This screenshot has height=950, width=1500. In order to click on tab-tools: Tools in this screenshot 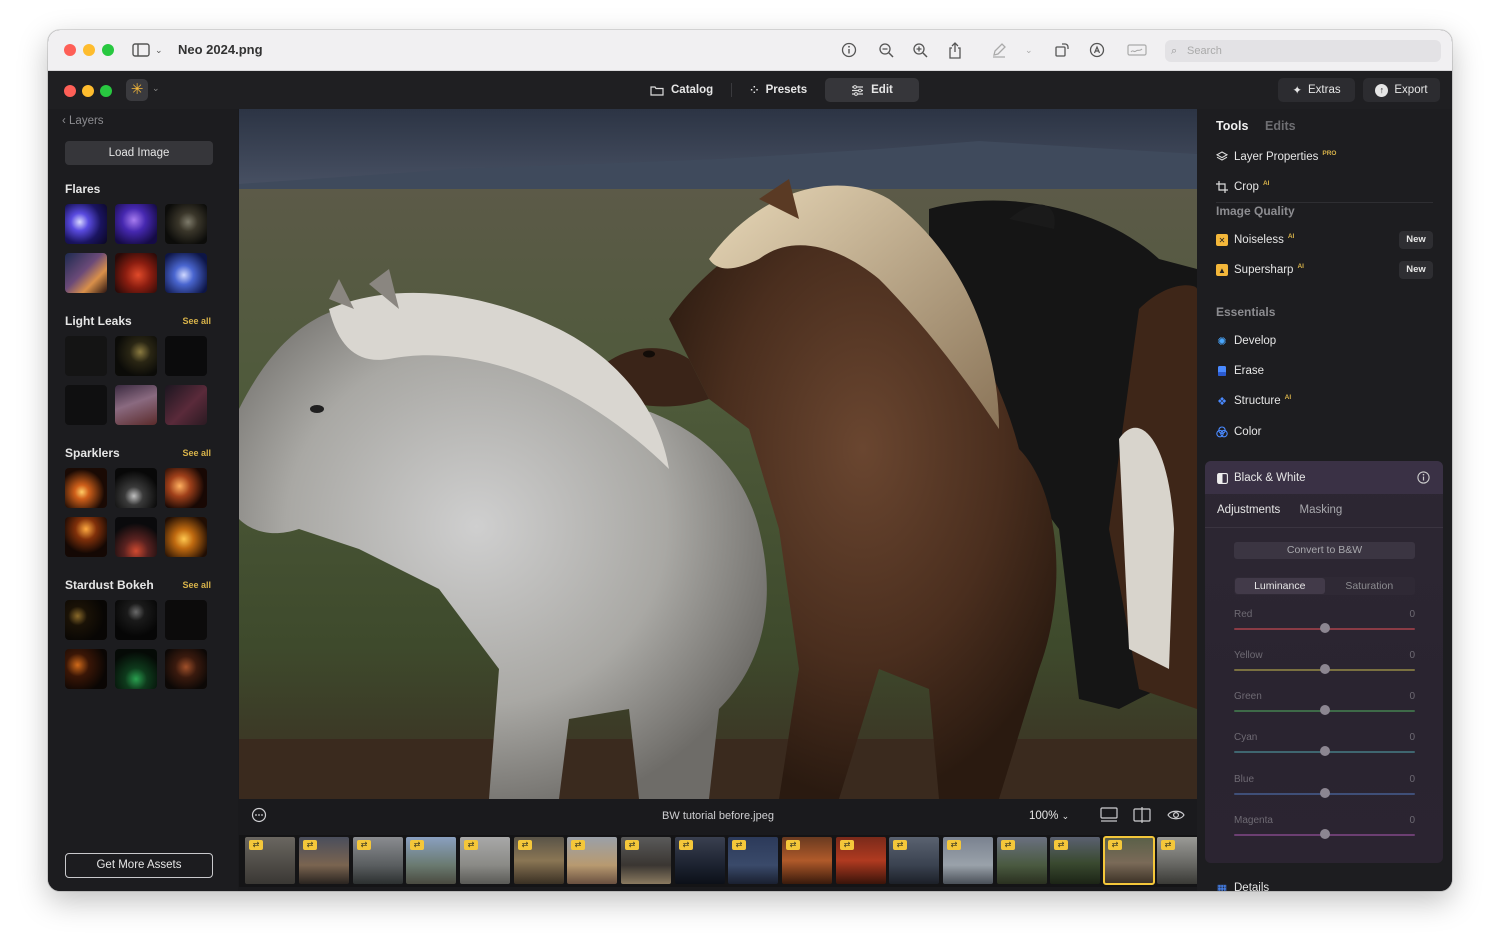, I will do `click(1232, 126)`.